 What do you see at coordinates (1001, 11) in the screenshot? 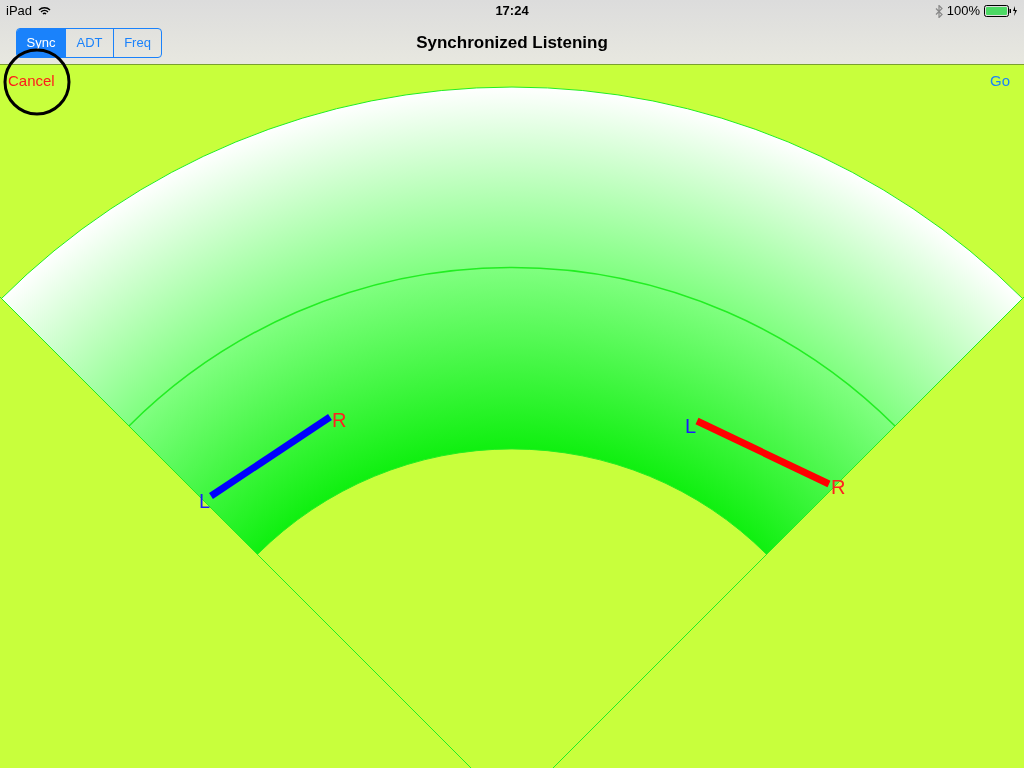
I see `battery-icon` at bounding box center [1001, 11].